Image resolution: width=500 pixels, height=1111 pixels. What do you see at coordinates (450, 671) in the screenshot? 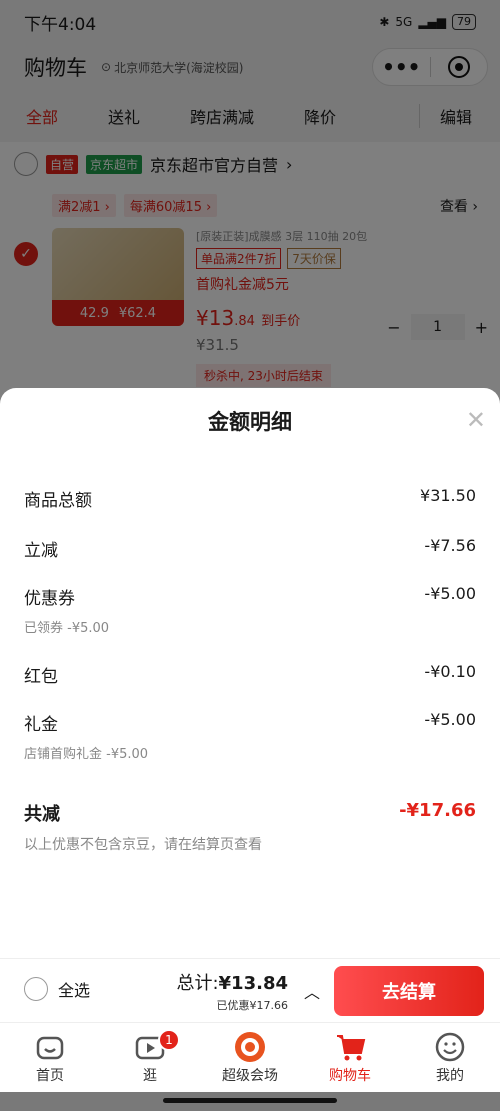
I see `detail-value: -¥0.10` at bounding box center [450, 671].